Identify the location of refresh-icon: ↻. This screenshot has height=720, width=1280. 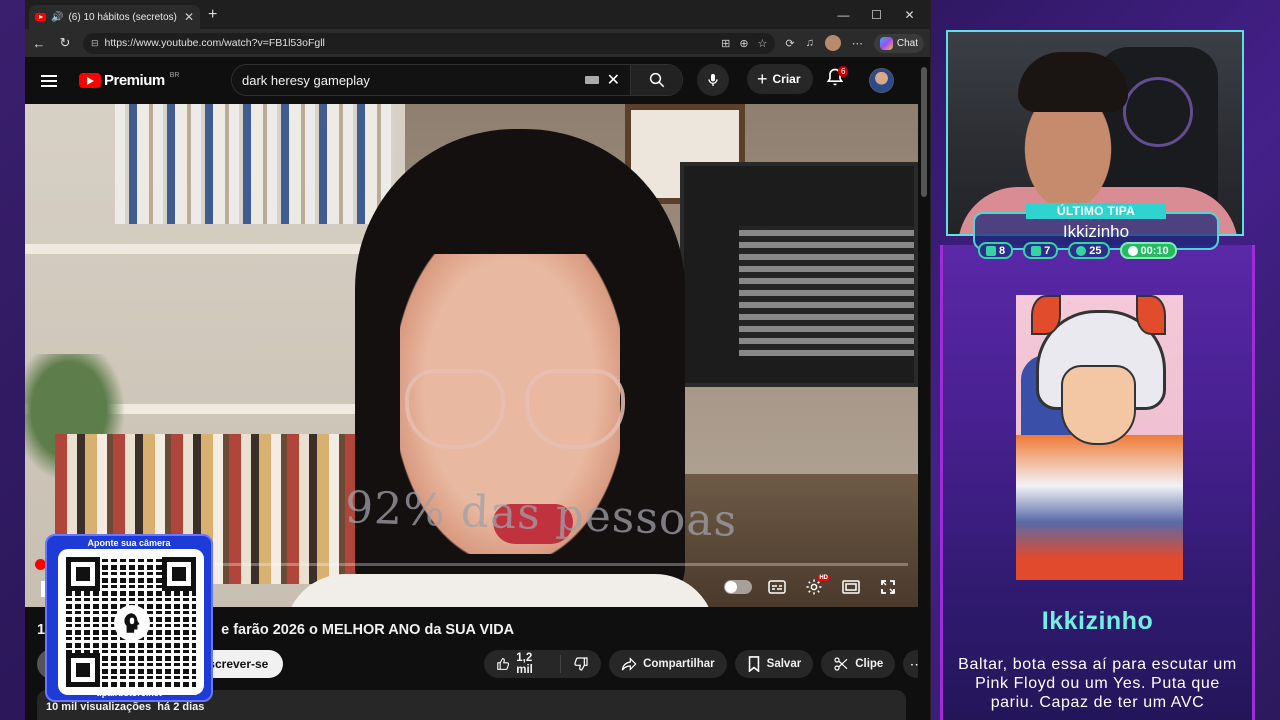
(65, 43).